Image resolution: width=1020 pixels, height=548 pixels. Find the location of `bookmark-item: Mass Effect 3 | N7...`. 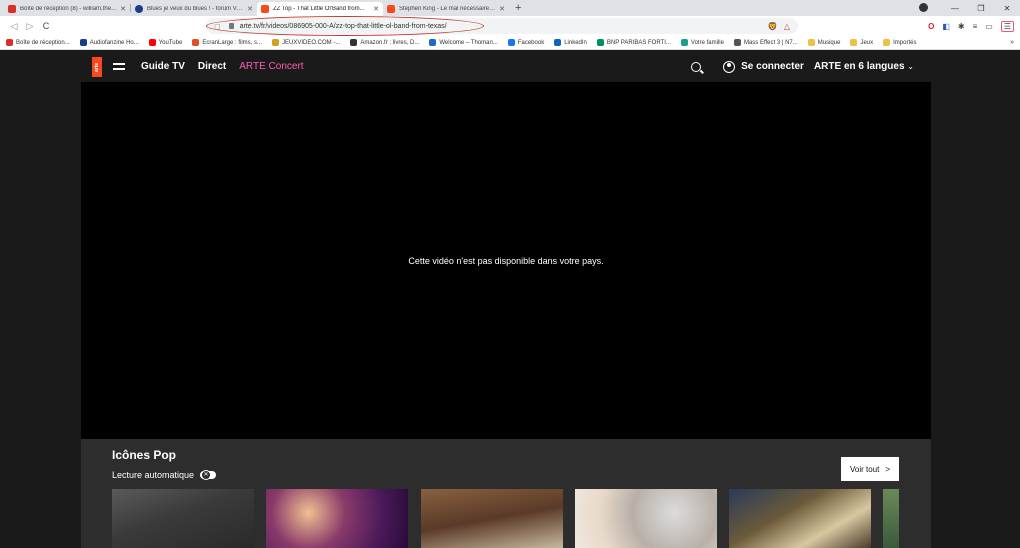

bookmark-item: Mass Effect 3 | N7... is located at coordinates (765, 42).